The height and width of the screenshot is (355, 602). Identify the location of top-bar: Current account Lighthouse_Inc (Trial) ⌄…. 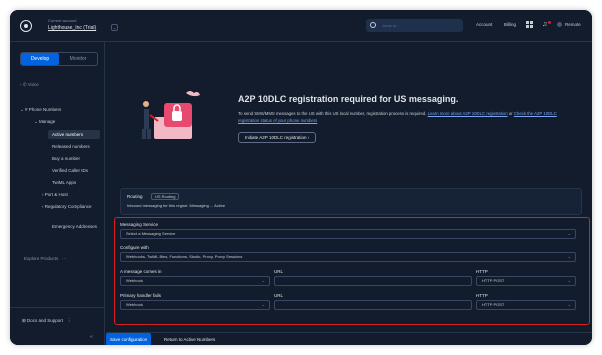
(301, 26).